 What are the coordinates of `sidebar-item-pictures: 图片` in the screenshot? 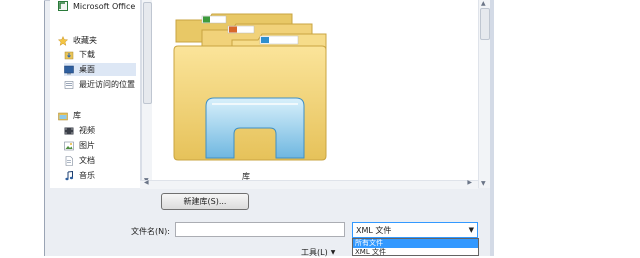 It's located at (79, 145).